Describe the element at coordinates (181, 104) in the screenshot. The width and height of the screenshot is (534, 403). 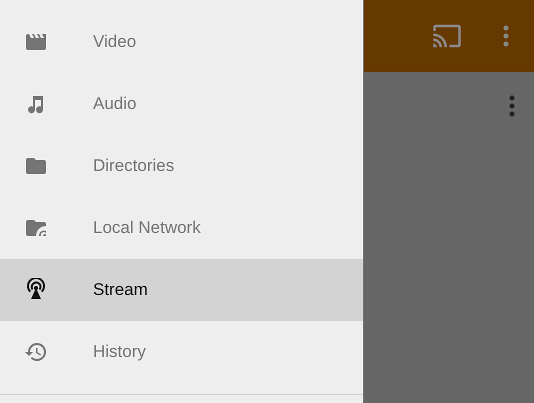
I see `drawer-item: Audio` at that location.